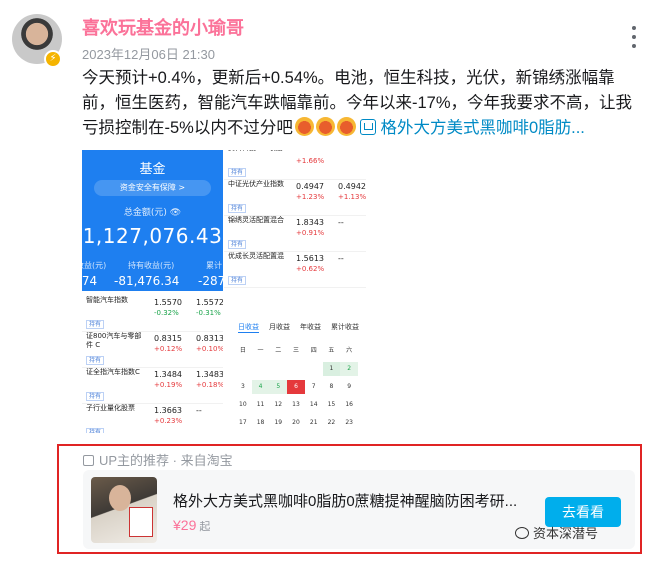 Image resolution: width=650 pixels, height=562 pixels. I want to click on fund-nav: 1.8343, so click(310, 222).